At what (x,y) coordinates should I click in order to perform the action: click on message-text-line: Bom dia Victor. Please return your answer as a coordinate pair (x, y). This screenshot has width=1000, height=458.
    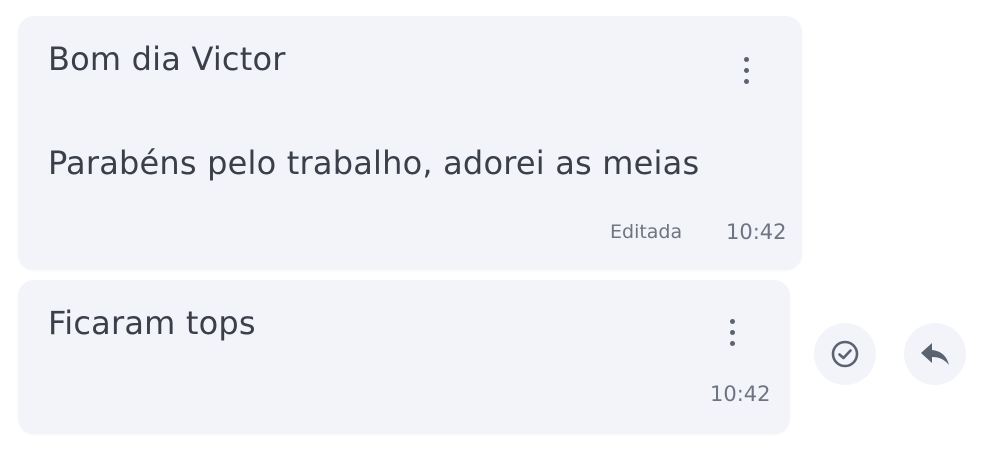
    Looking at the image, I should click on (167, 59).